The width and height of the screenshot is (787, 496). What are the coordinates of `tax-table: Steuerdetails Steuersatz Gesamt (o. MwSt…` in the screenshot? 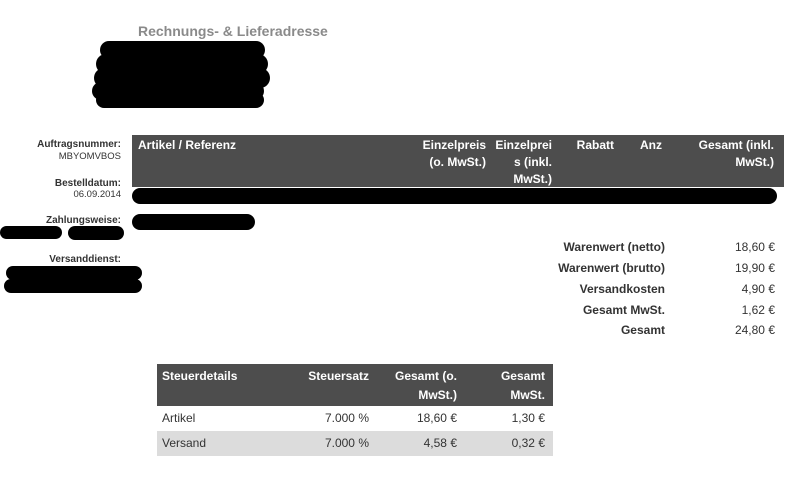 It's located at (355, 410).